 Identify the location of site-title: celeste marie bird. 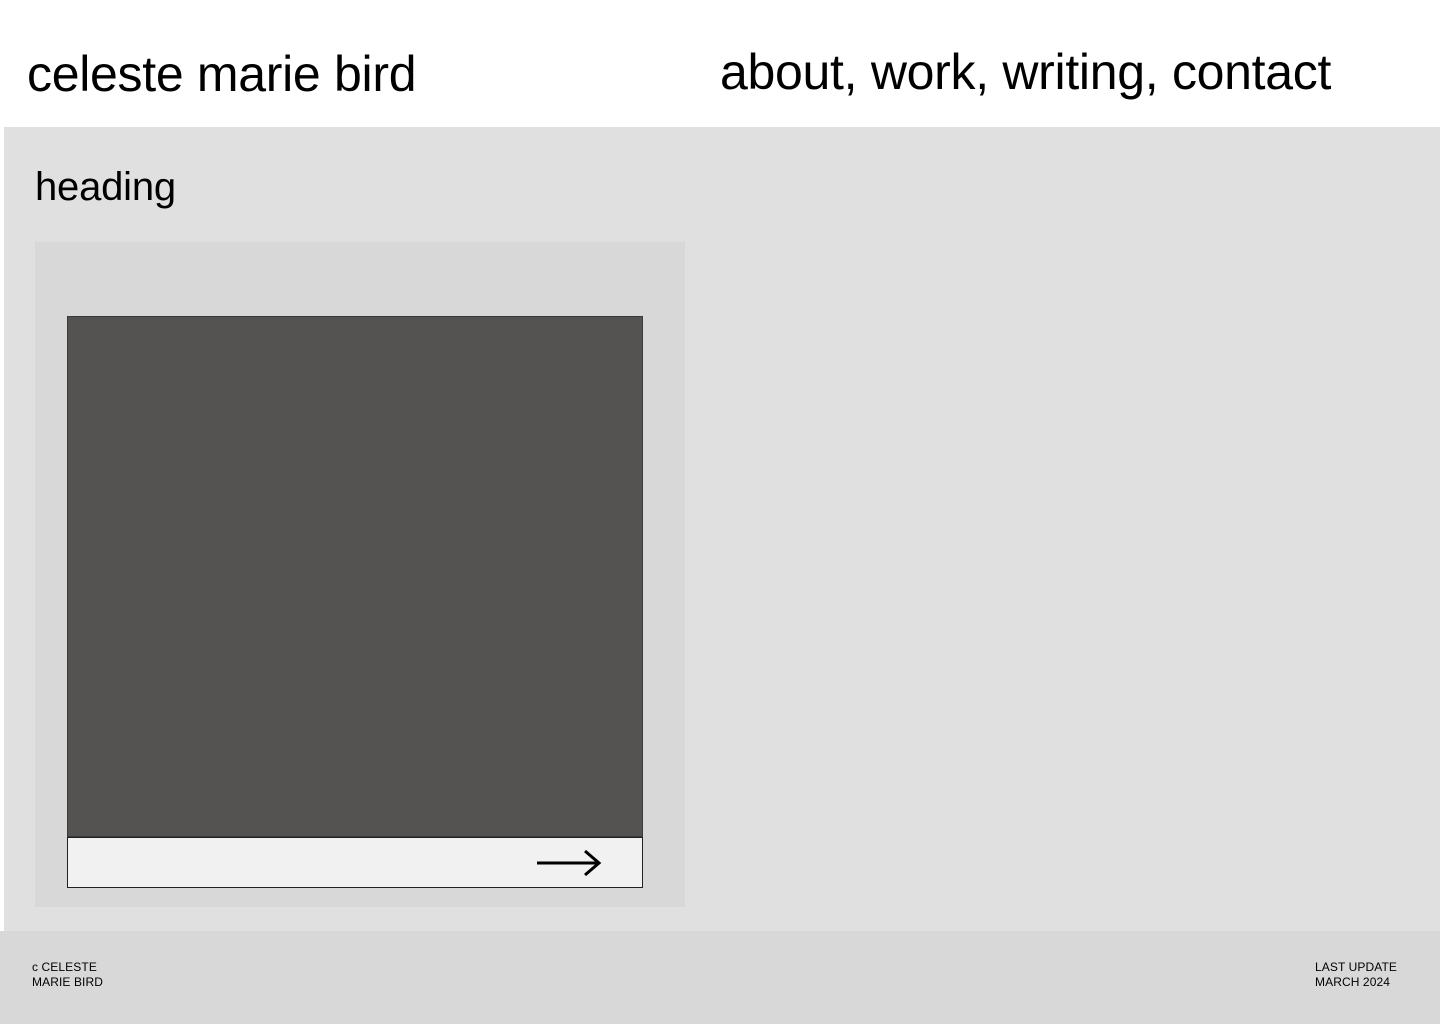
(222, 74).